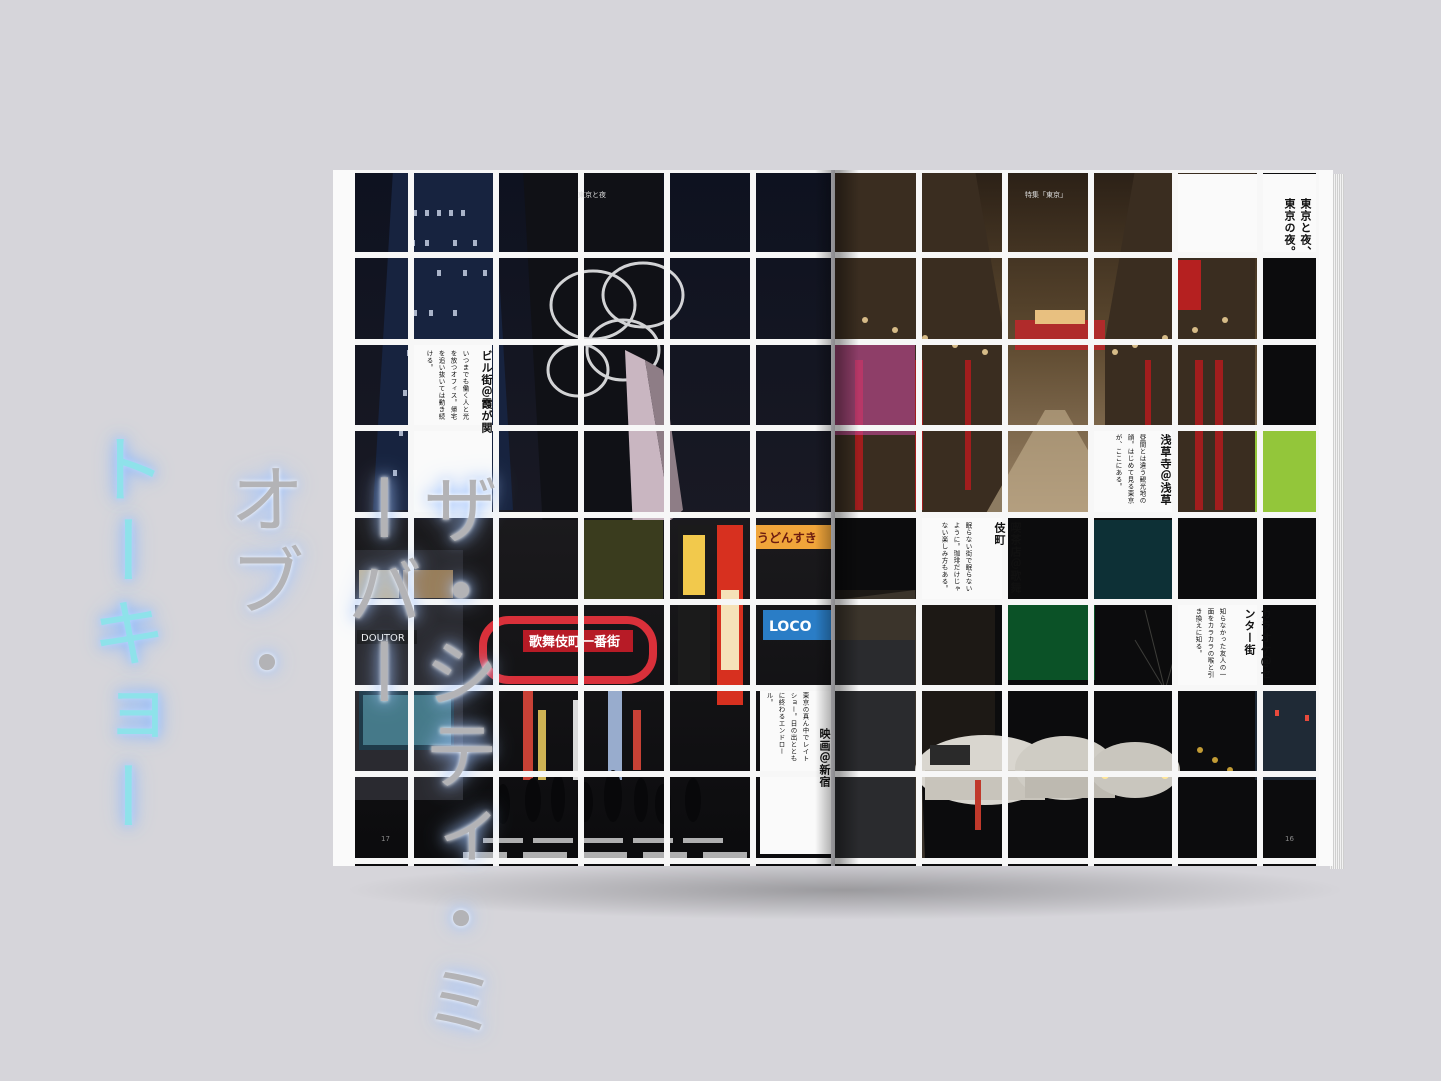  What do you see at coordinates (790, 627) in the screenshot?
I see `loco-sign: LOCO` at bounding box center [790, 627].